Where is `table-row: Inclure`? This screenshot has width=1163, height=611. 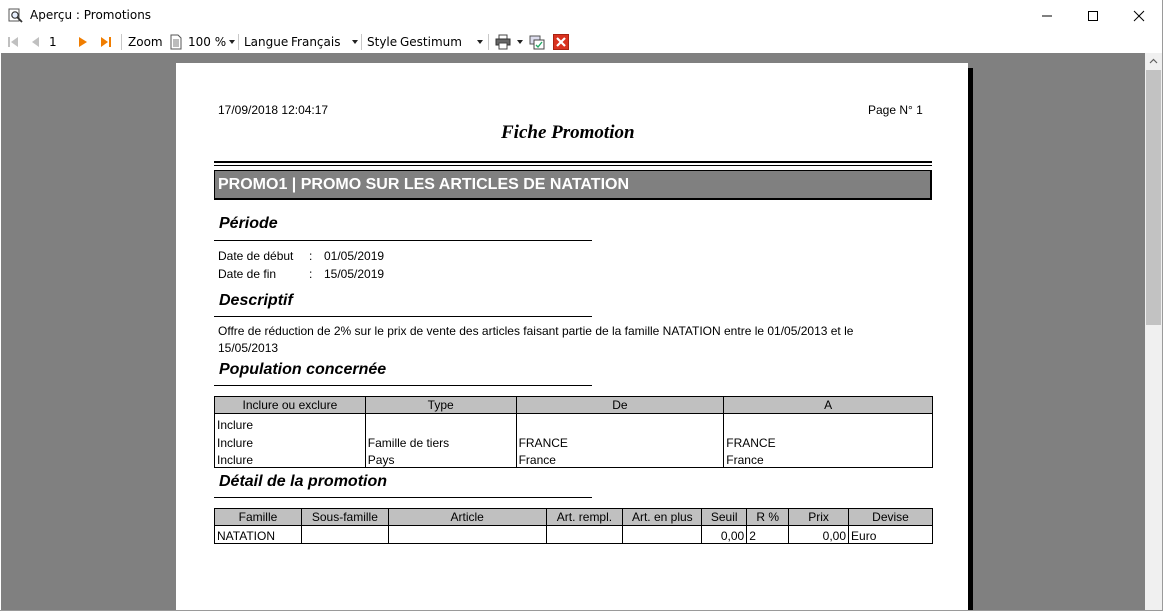
table-row: Inclure is located at coordinates (573, 422).